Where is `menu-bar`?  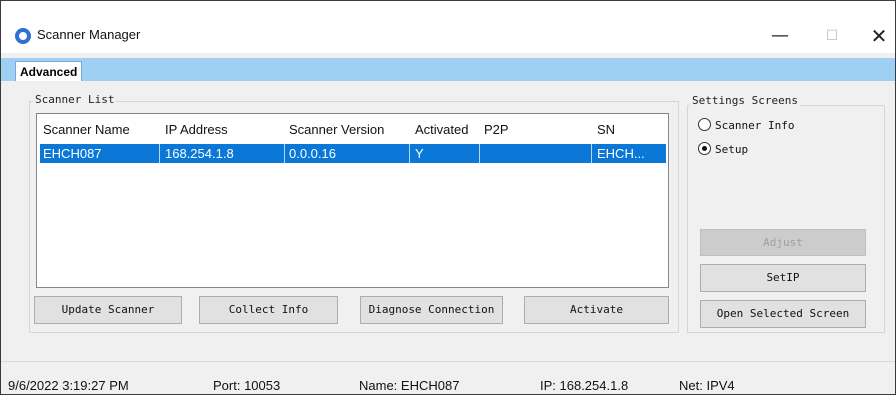 menu-bar is located at coordinates (448, 69).